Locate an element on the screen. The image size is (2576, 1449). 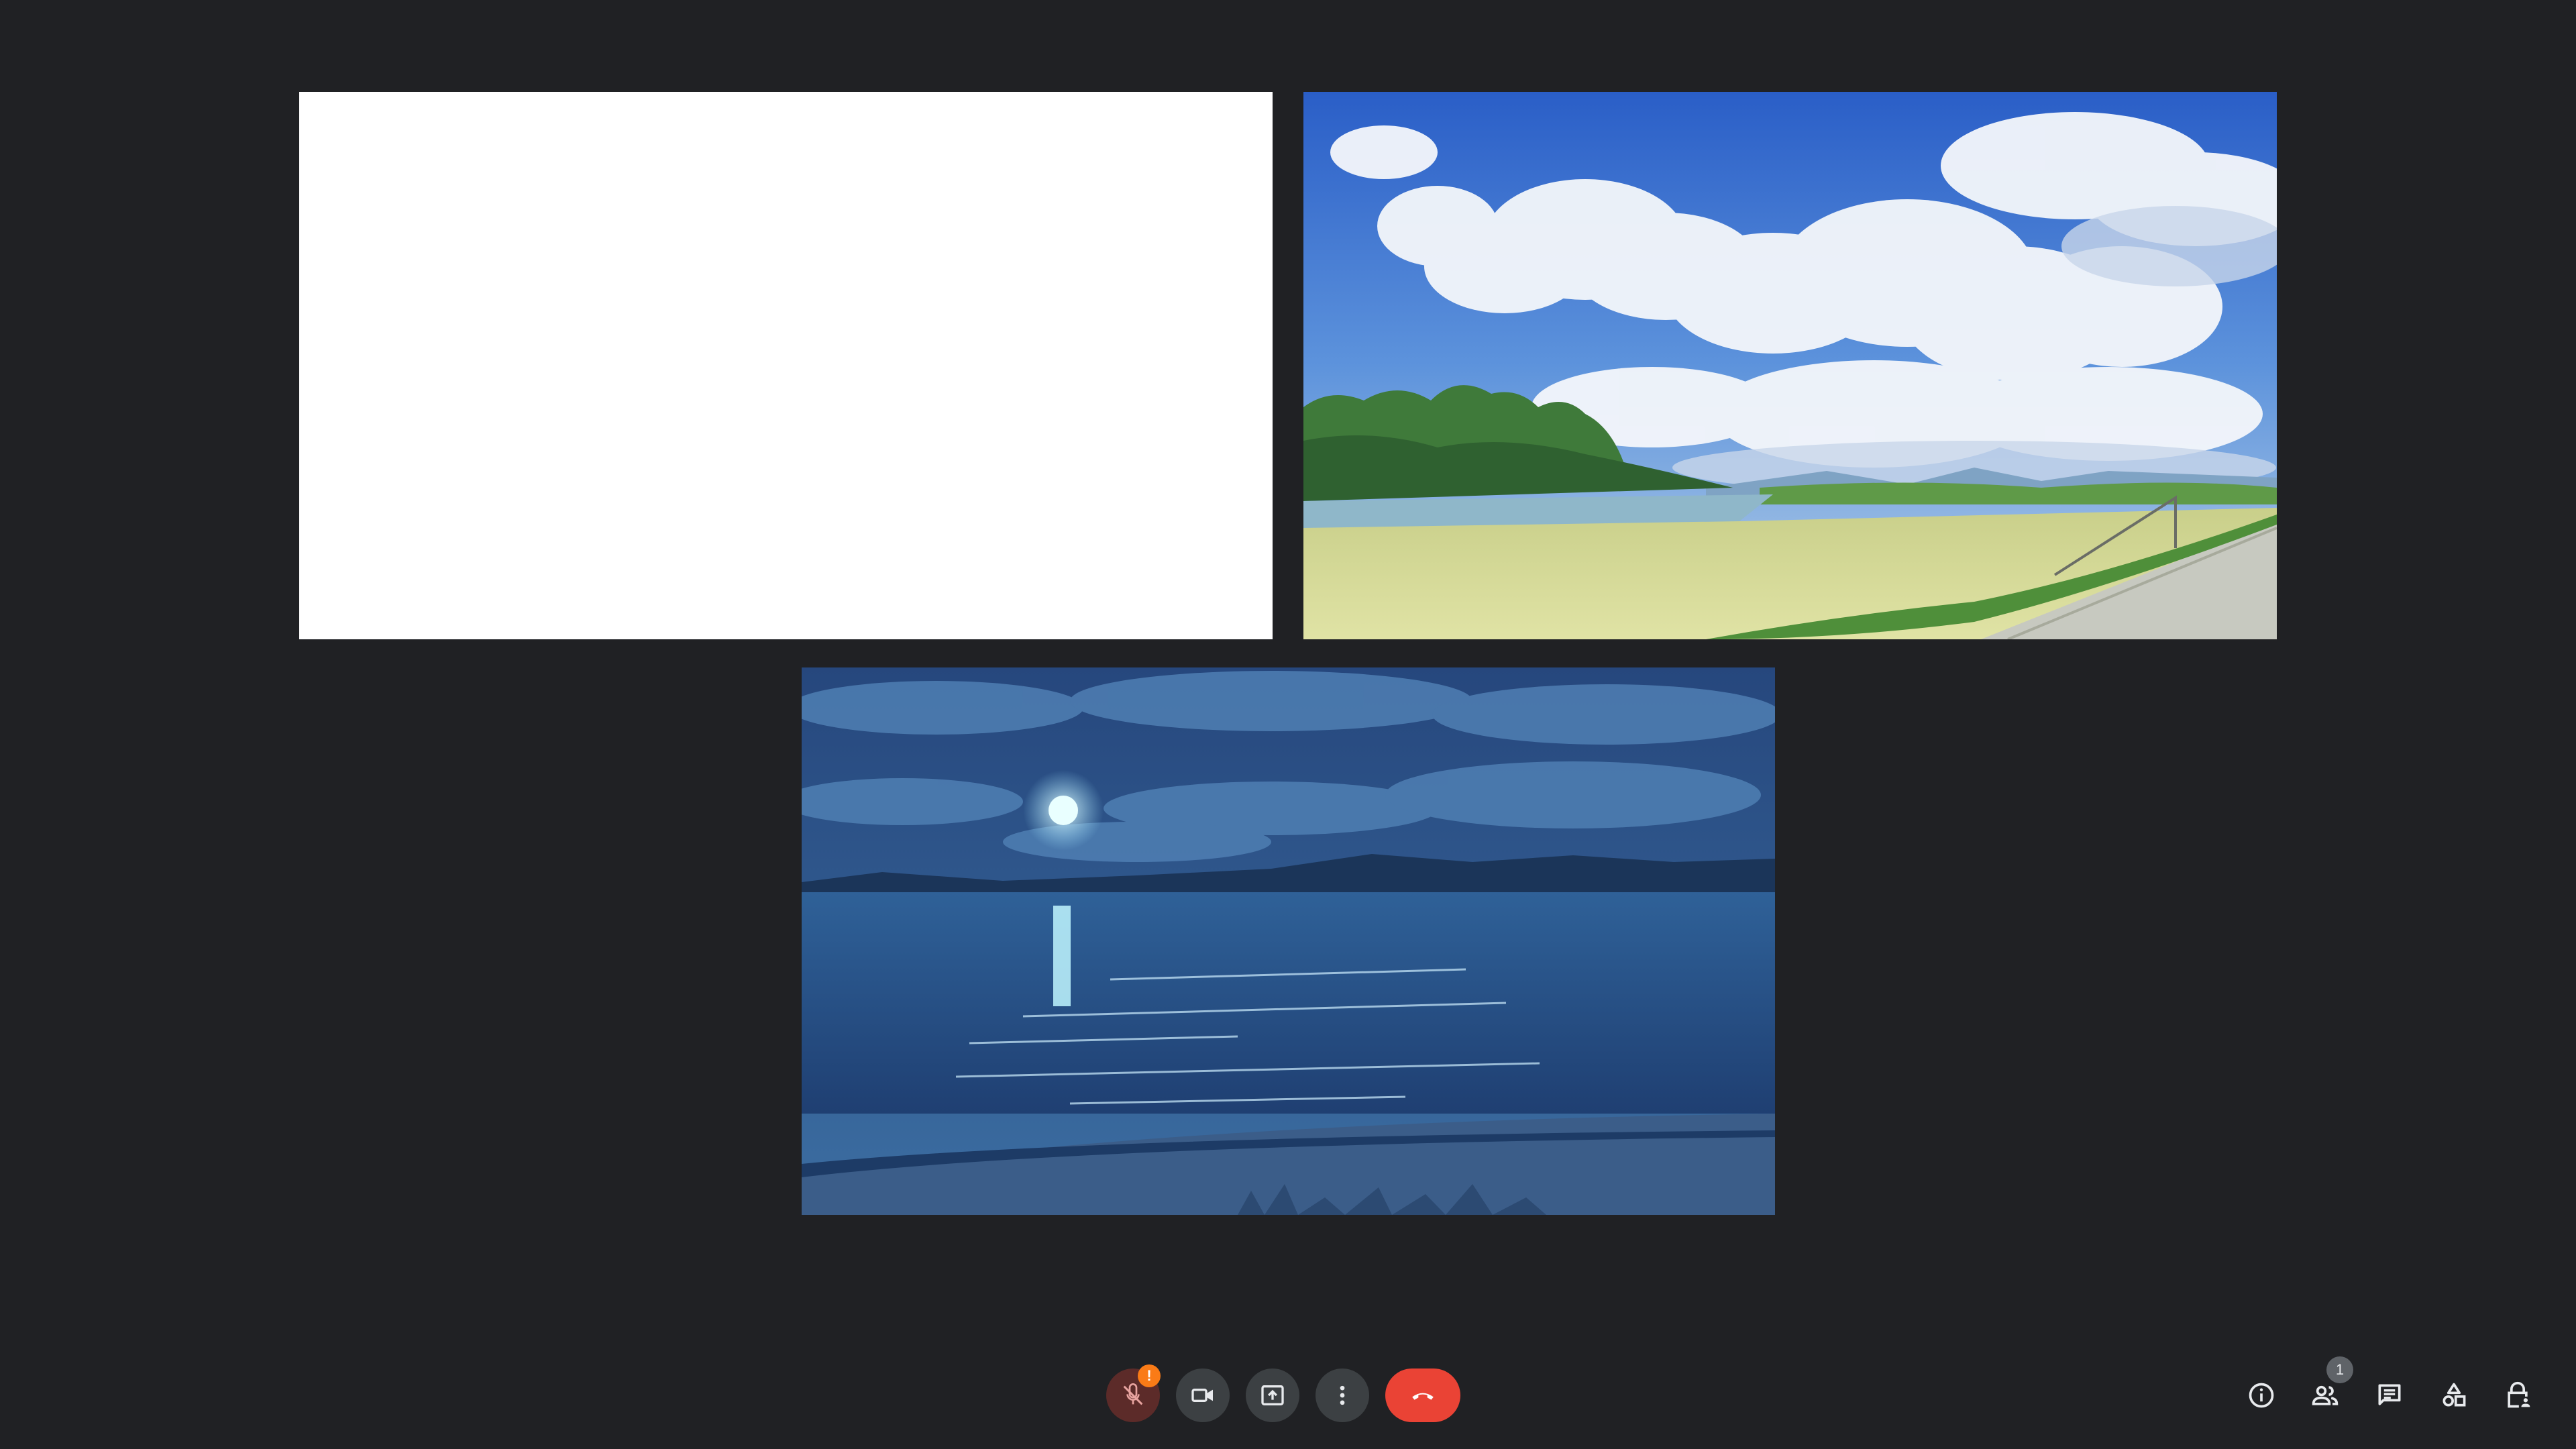
more-vert-icon is located at coordinates (1342, 1395).